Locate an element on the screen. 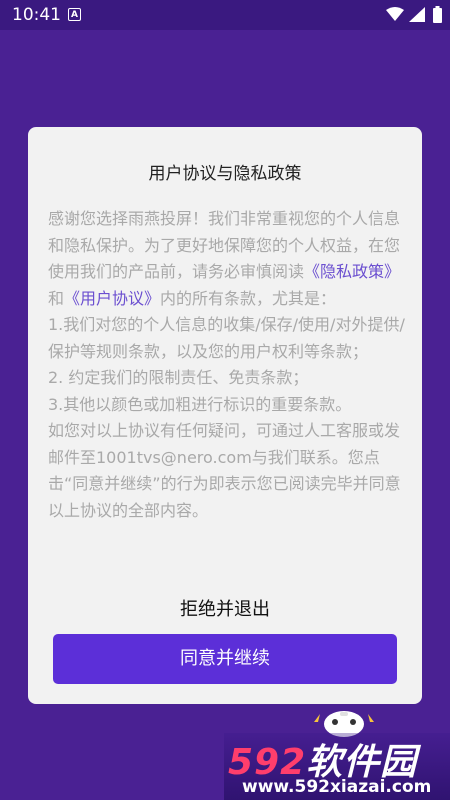  notification-icon: A is located at coordinates (74, 14).